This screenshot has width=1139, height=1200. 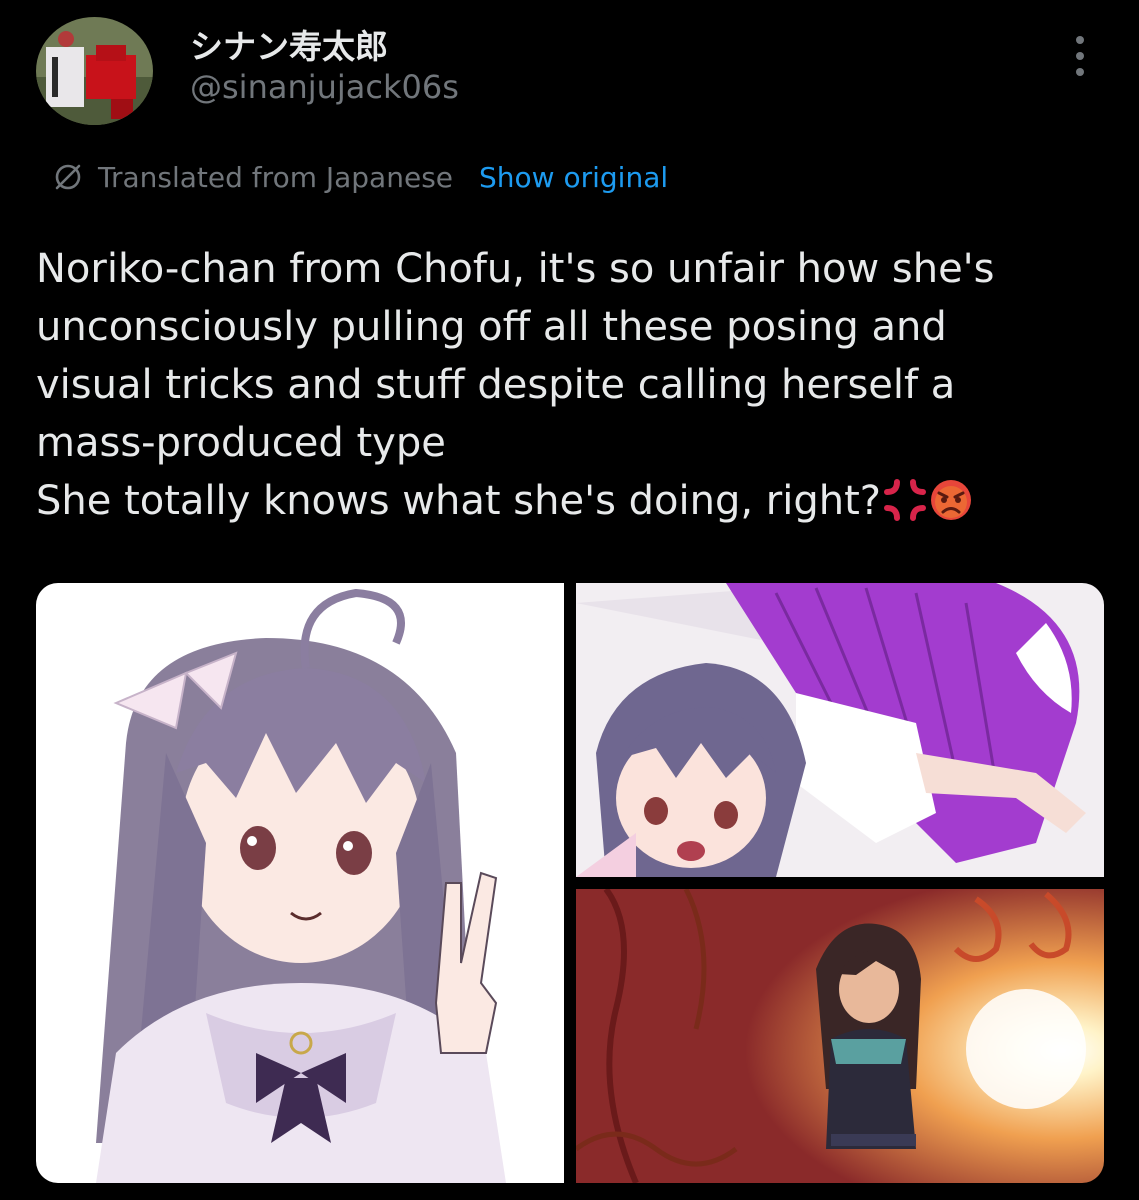 What do you see at coordinates (950, 500) in the screenshot?
I see `pouting-face-emoji` at bounding box center [950, 500].